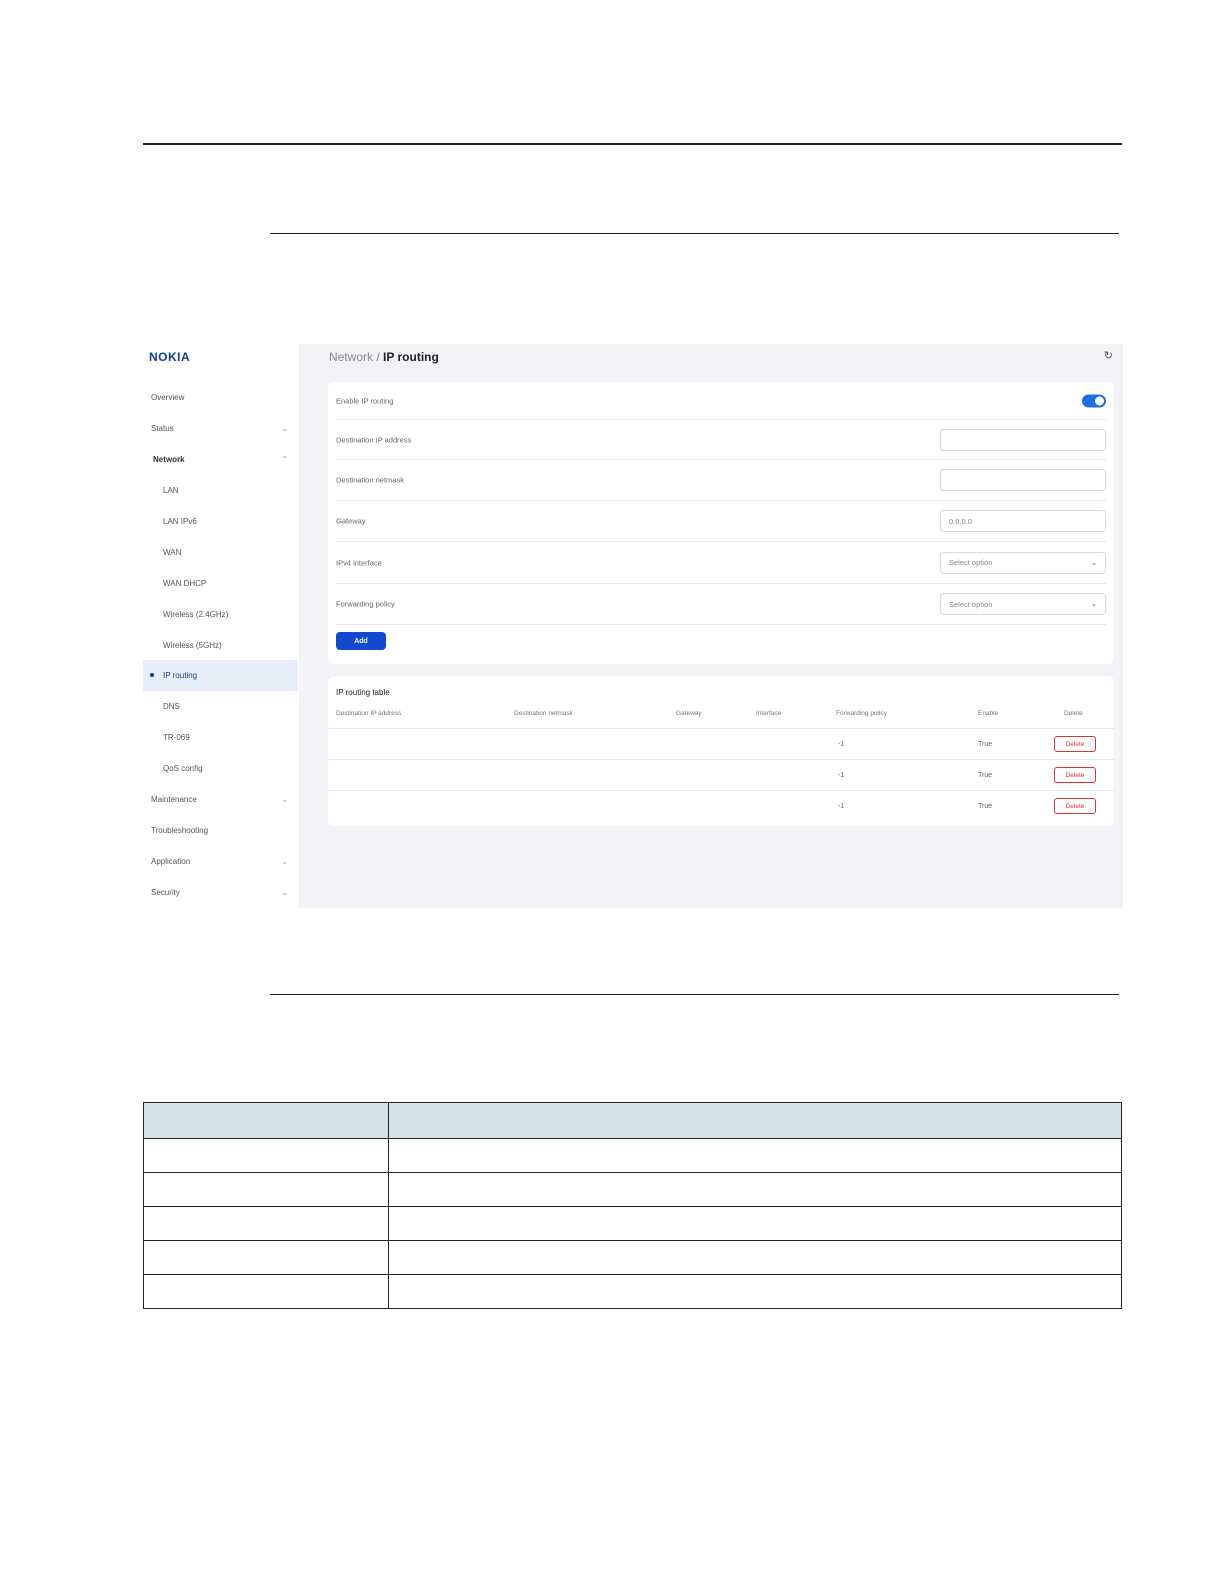  Describe the element at coordinates (220, 830) in the screenshot. I see `sidebar-item-troubleshooting: Troubleshooting` at that location.